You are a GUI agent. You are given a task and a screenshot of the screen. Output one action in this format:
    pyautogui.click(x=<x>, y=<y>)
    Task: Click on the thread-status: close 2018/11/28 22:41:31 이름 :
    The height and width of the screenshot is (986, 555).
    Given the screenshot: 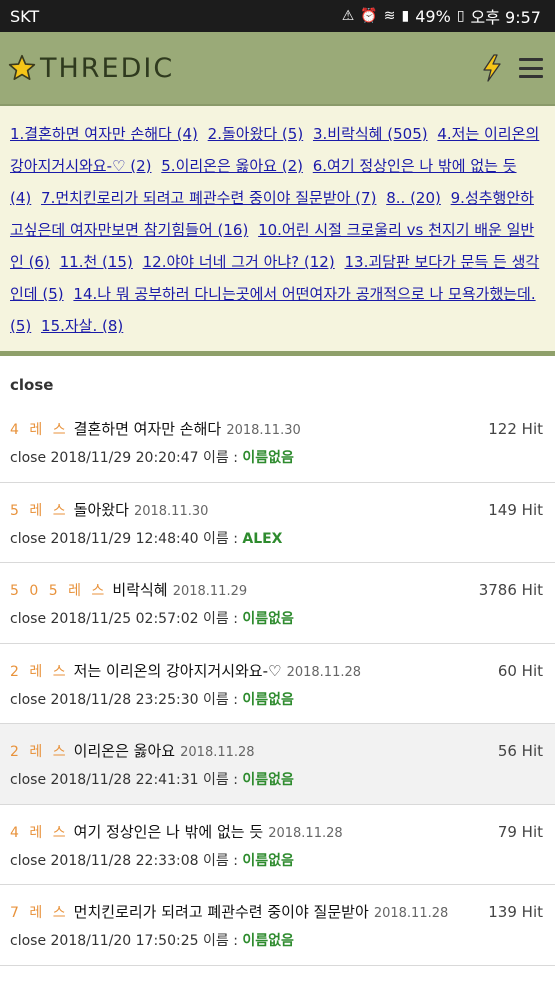 What is the action you would take?
    pyautogui.click(x=126, y=780)
    